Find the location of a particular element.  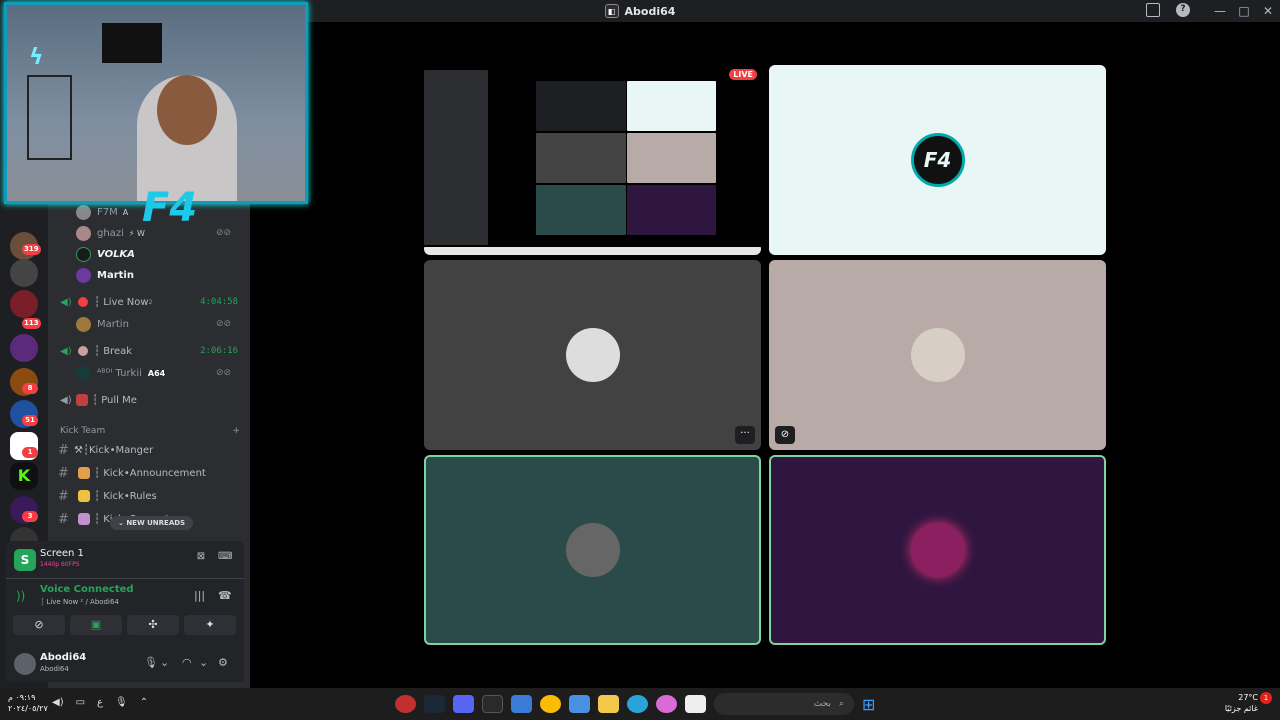

category-kick-team: Kick Team + is located at coordinates (150, 431).